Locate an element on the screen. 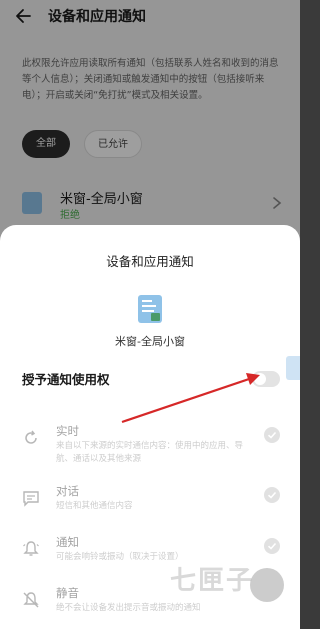 This screenshot has width=320, height=629. grant-access-label: 授予通知使用权 is located at coordinates (66, 379).